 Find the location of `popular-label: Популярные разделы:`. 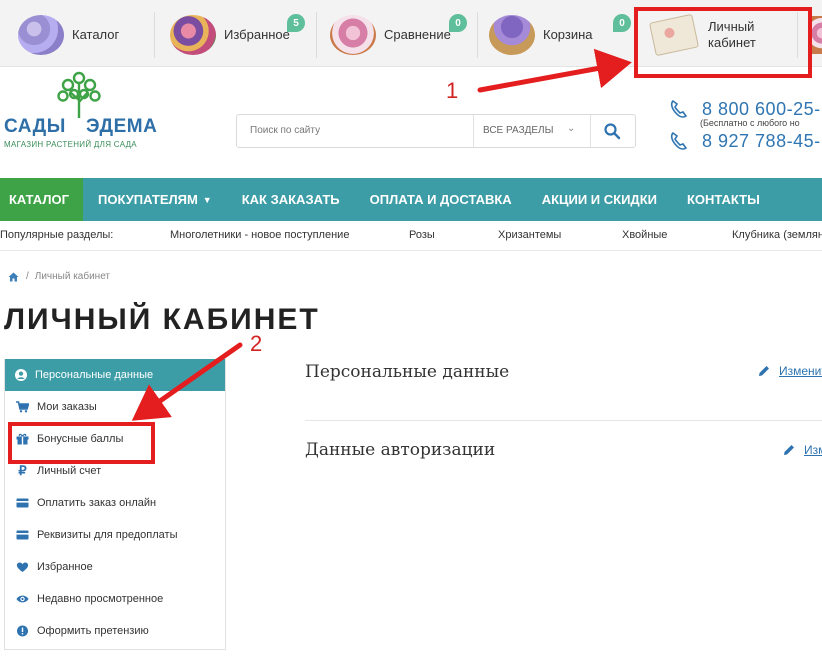

popular-label: Популярные разделы: is located at coordinates (57, 235).